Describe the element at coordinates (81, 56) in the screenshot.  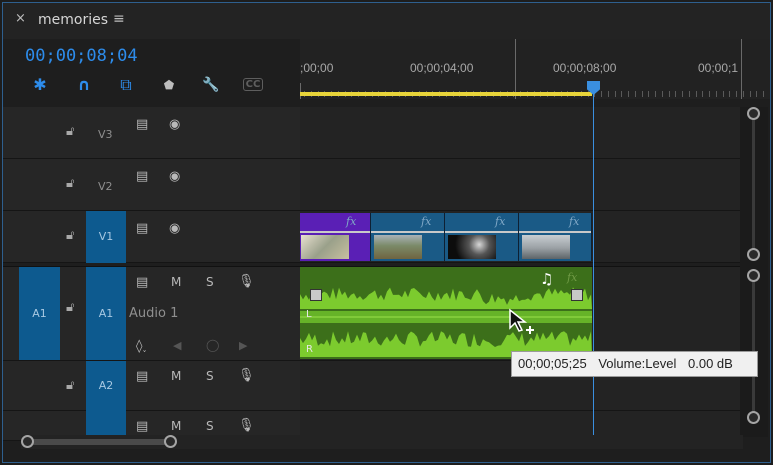
I see `playhead-timecode: 00;00;08;04` at that location.